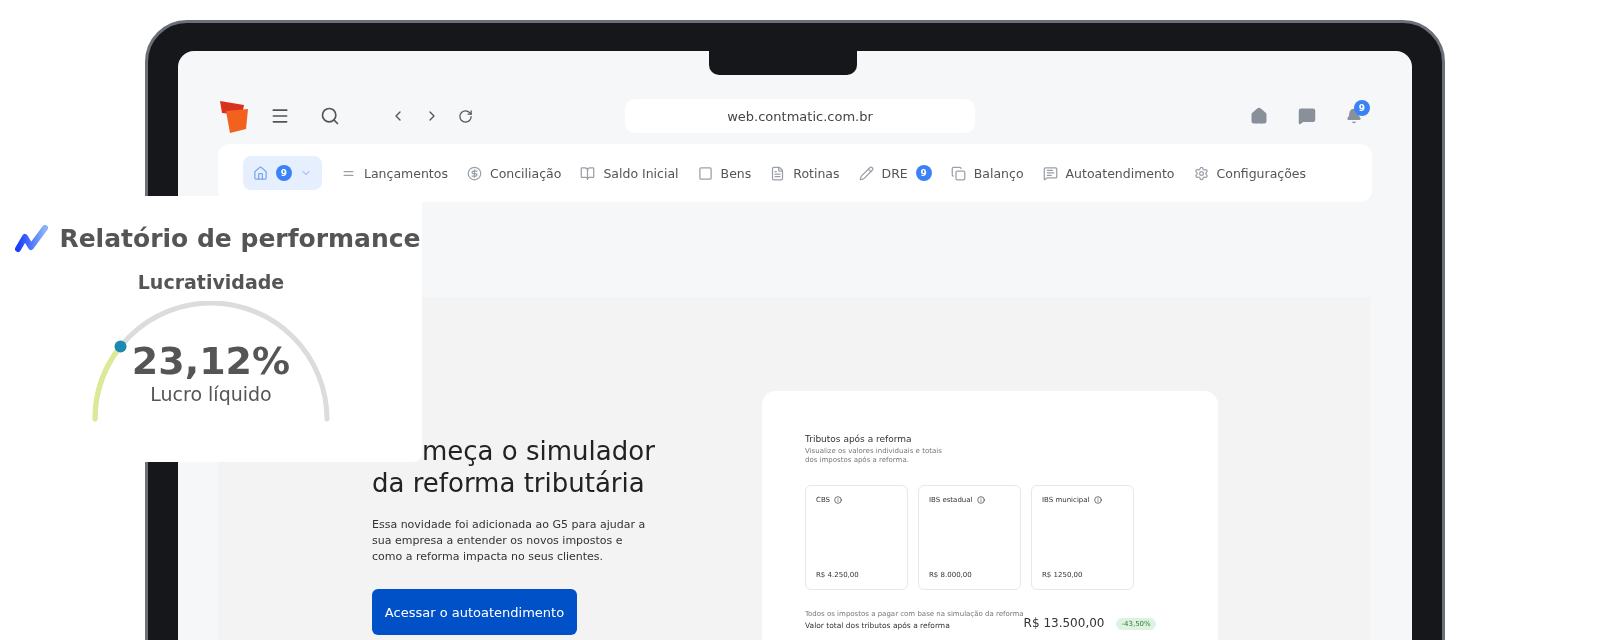  What do you see at coordinates (234, 116) in the screenshot?
I see `logo-icon` at bounding box center [234, 116].